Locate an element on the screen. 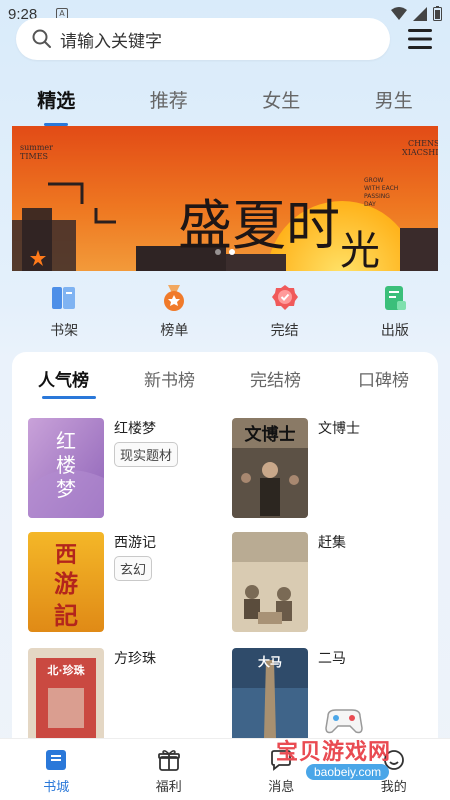 The width and height of the screenshot is (450, 800). book-cover is located at coordinates (270, 582).